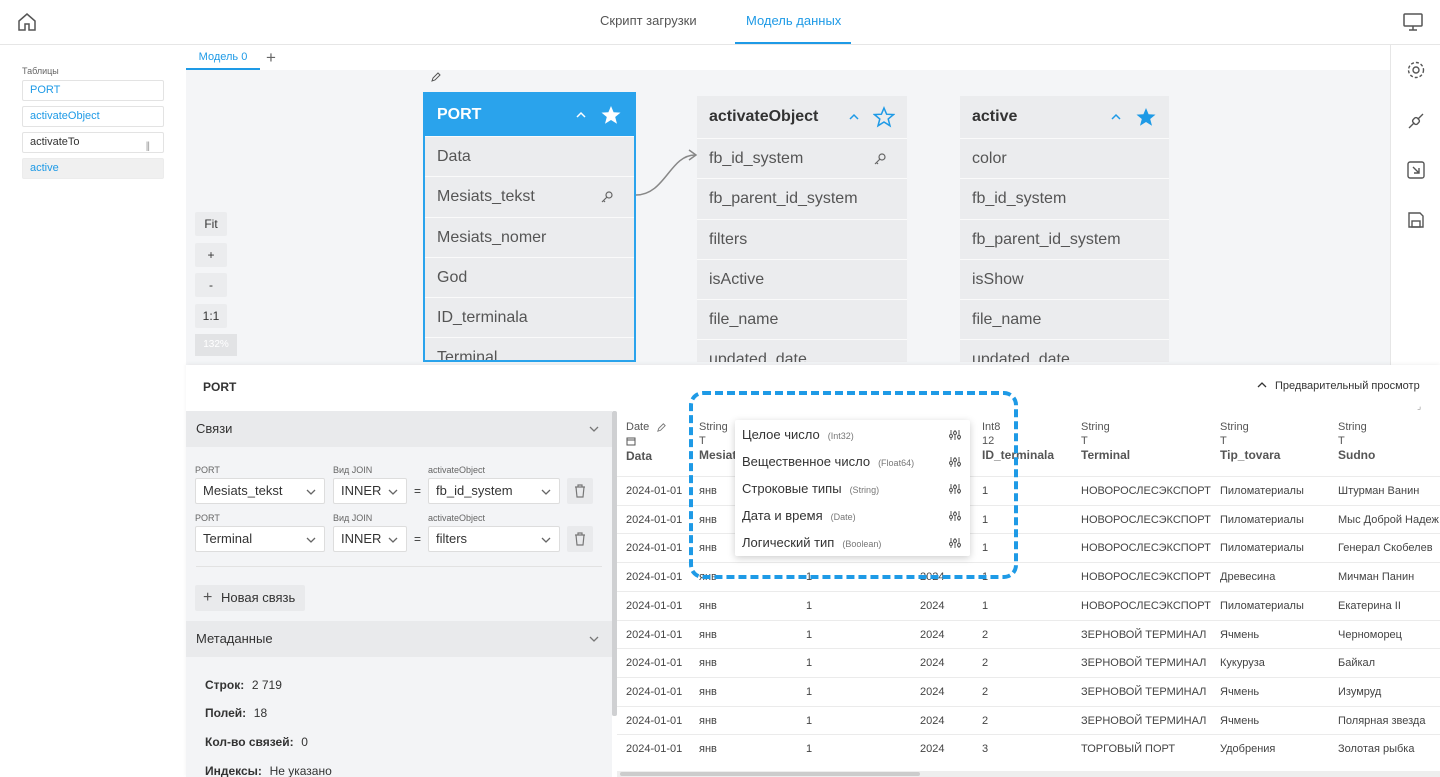 The image size is (1440, 777). Describe the element at coordinates (223, 57) in the screenshot. I see `tab-model-0: Модель 0` at that location.